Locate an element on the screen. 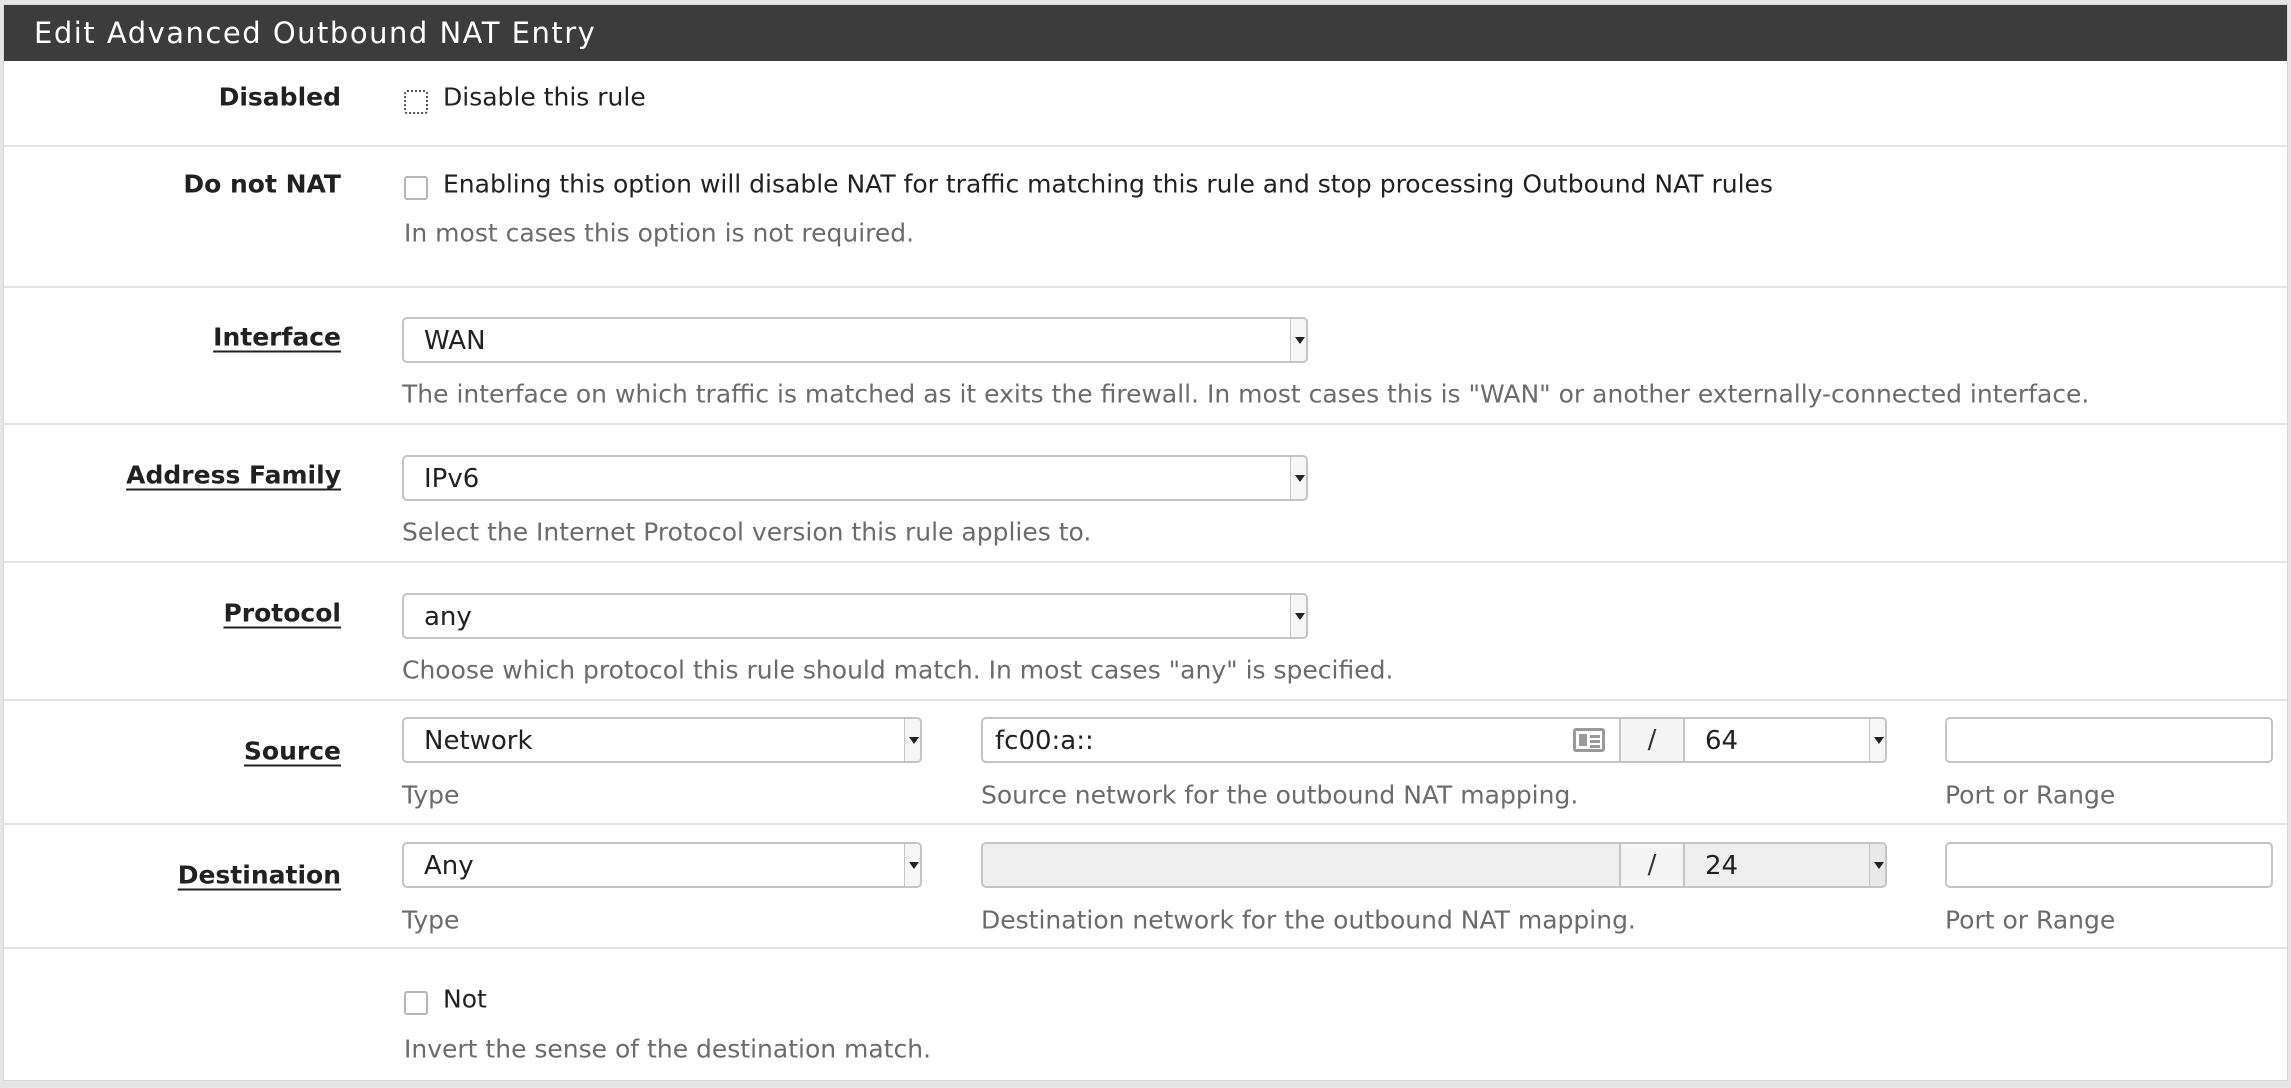 Image resolution: width=2291 pixels, height=1088 pixels. disable-rule-checkbox is located at coordinates (416, 102).